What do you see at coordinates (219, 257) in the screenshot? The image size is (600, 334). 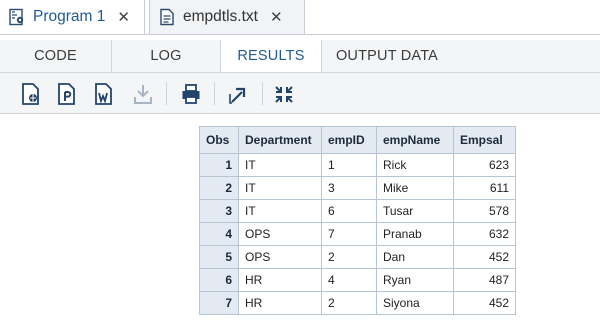 I see `obs-cell: 5` at bounding box center [219, 257].